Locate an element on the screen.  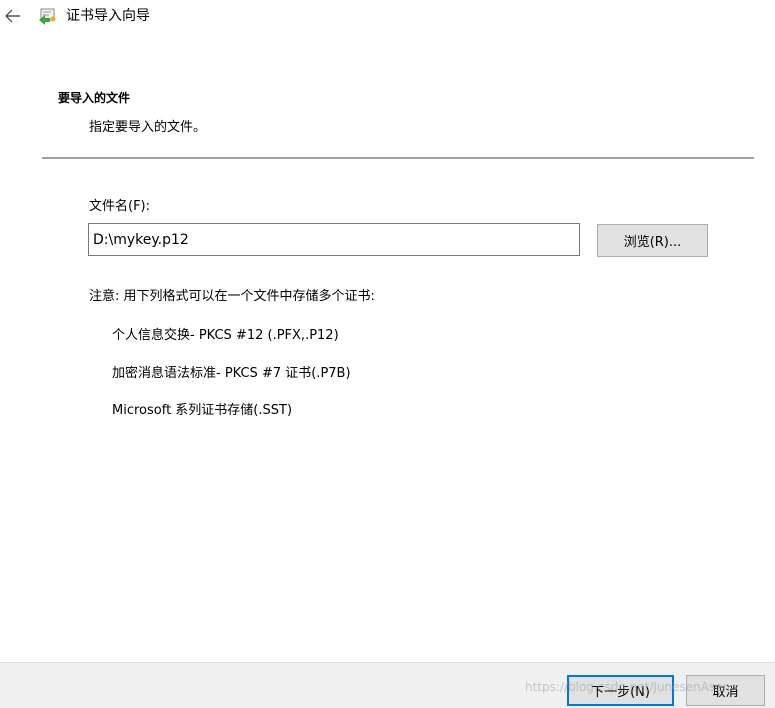
back-button is located at coordinates (13, 16).